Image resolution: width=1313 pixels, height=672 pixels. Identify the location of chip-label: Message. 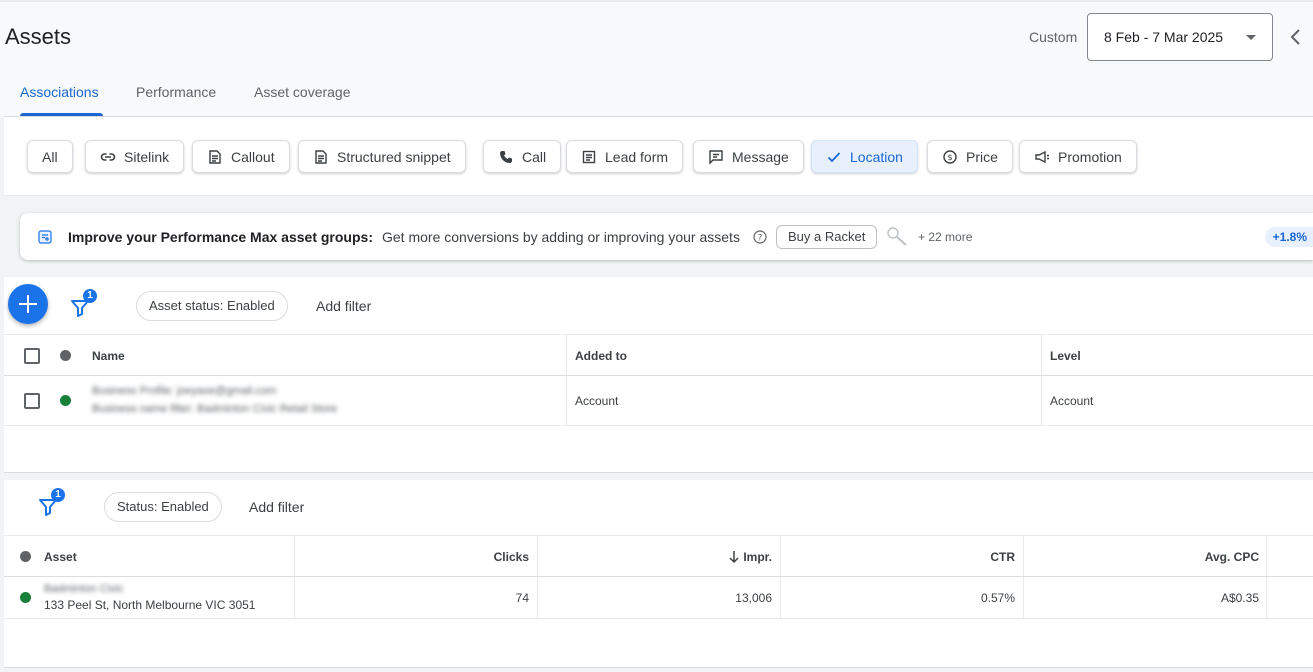
(760, 156).